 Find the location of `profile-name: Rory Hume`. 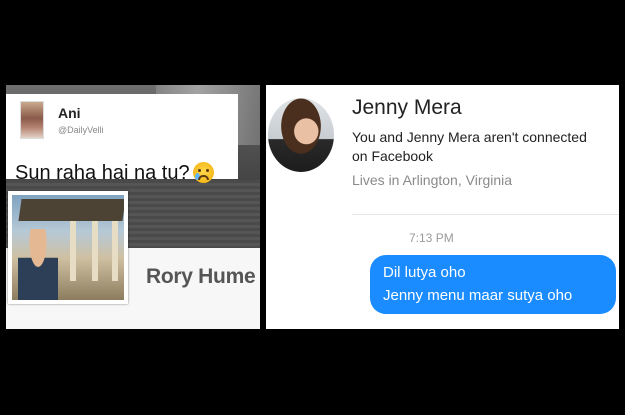

profile-name: Rory Hume is located at coordinates (201, 277).